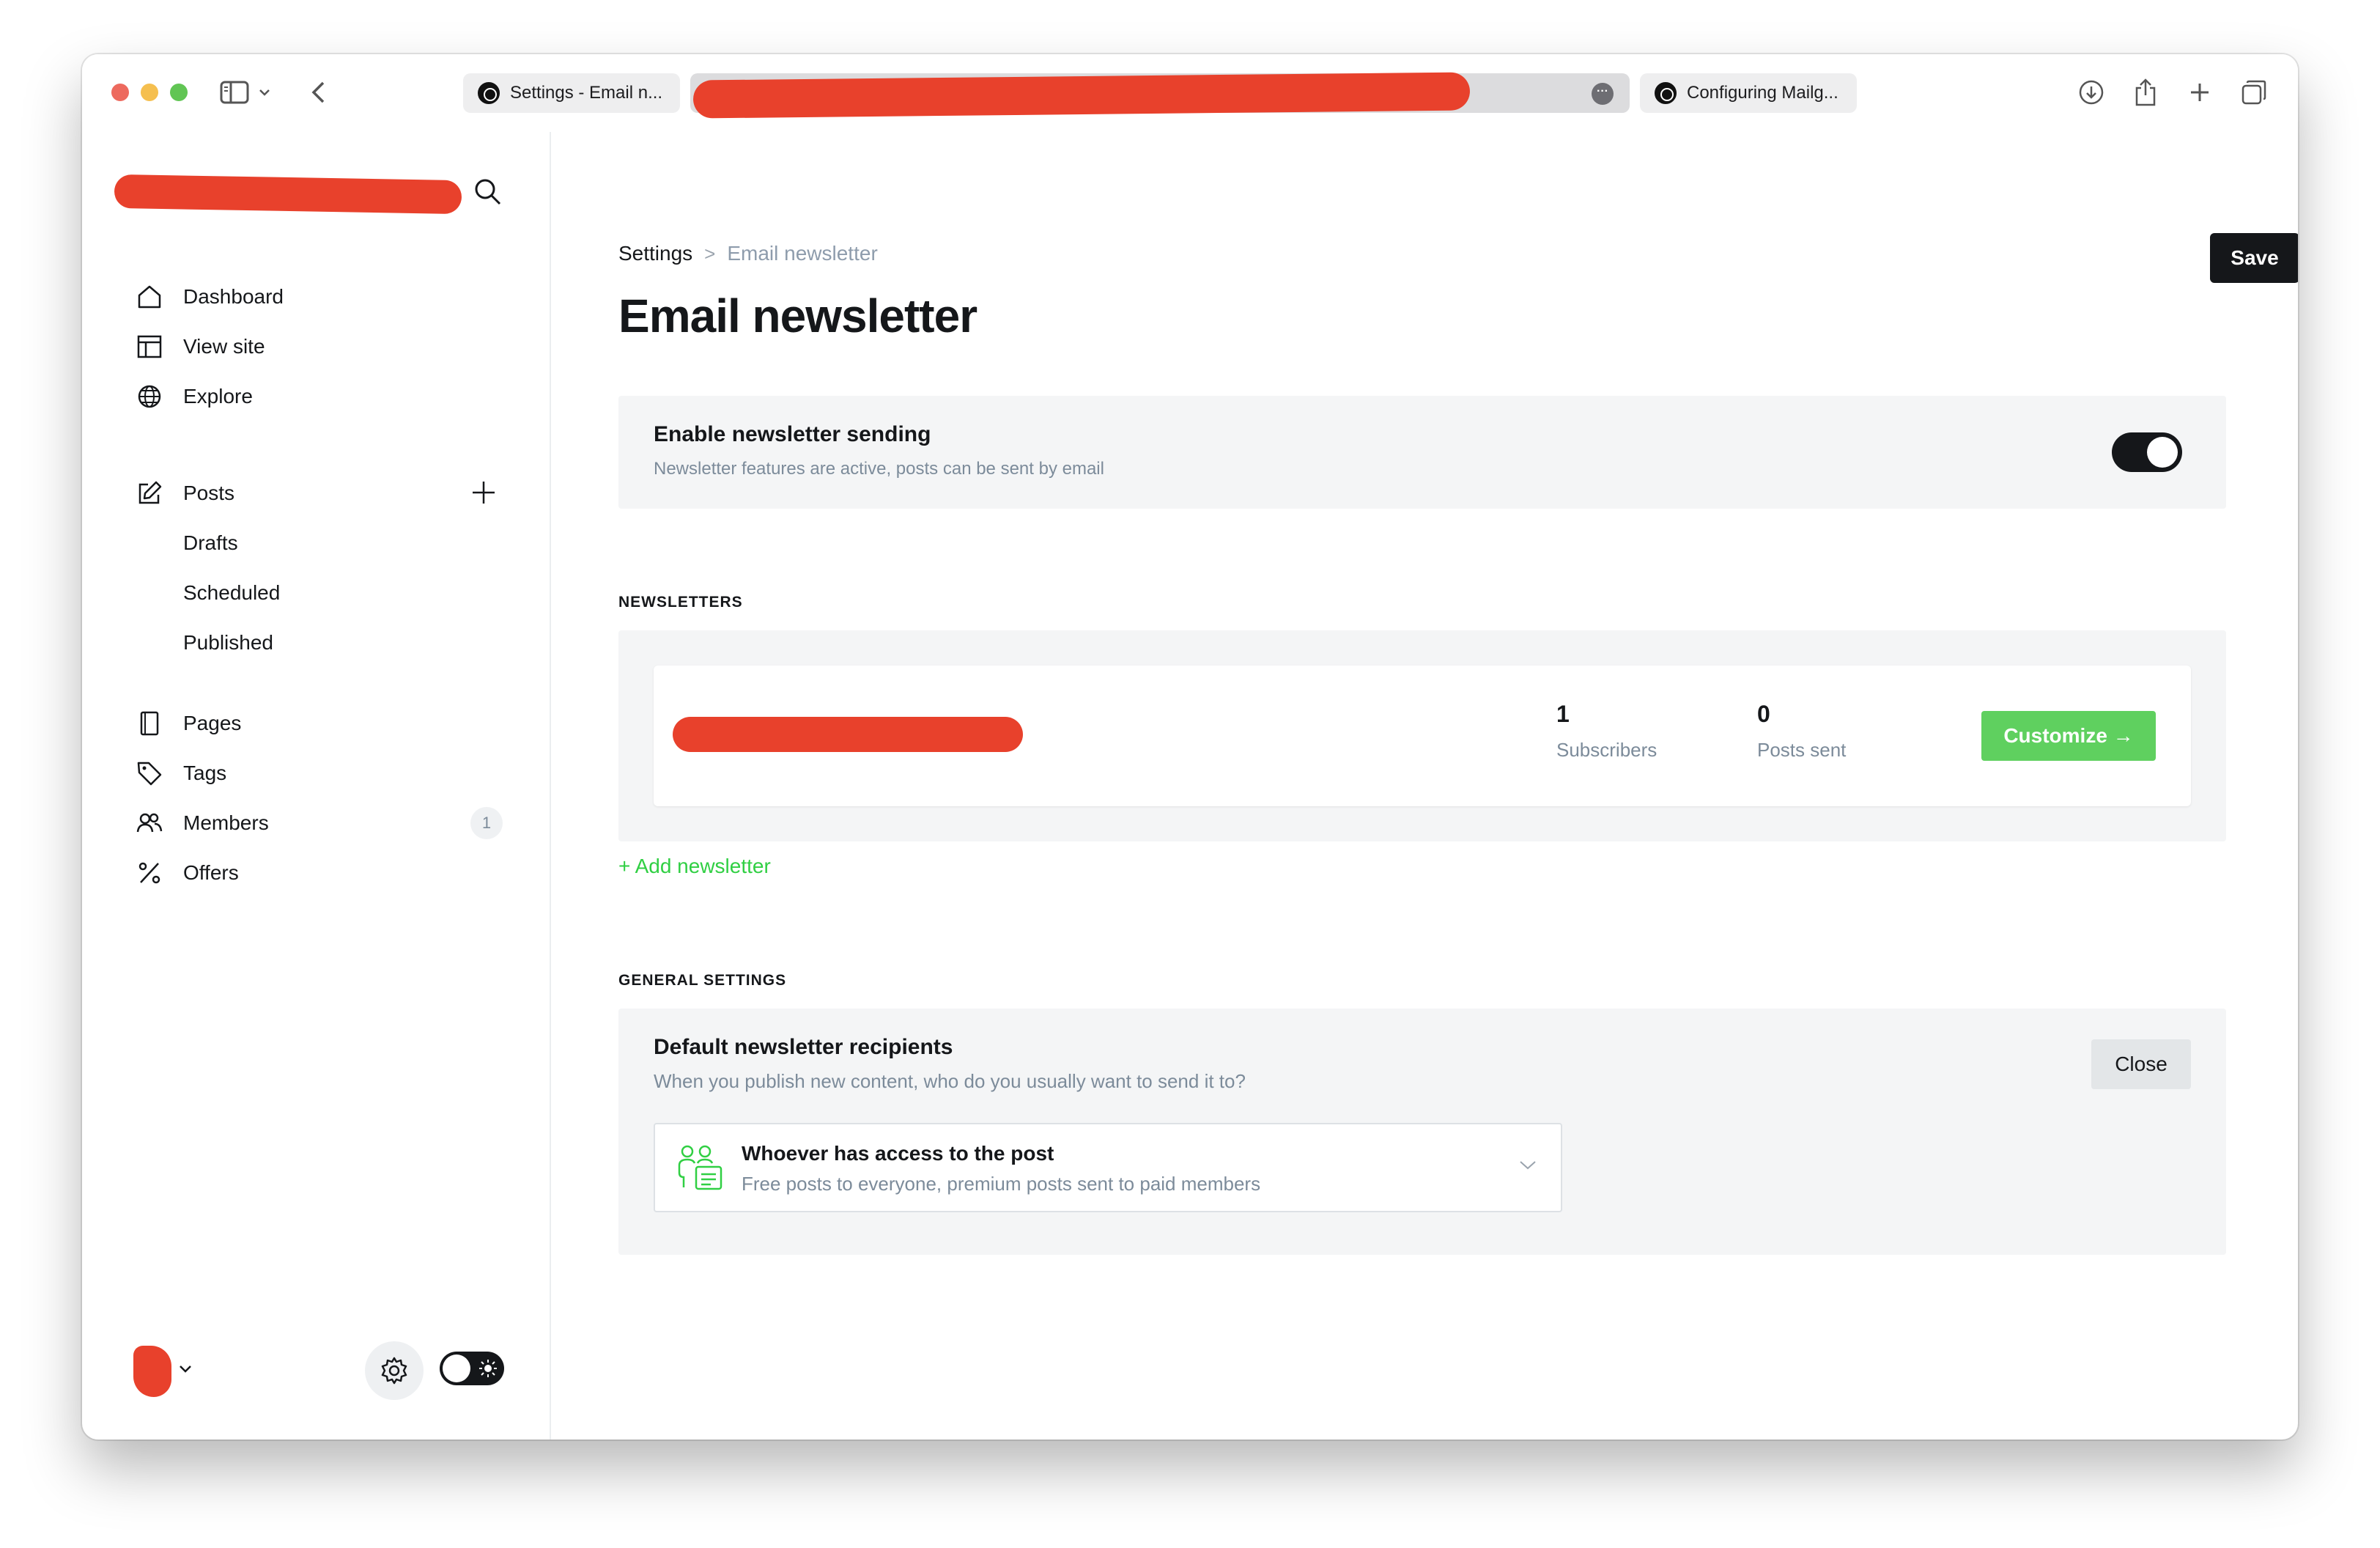 The width and height of the screenshot is (2380, 1548). What do you see at coordinates (318, 92) in the screenshot?
I see `back-arrow-icon` at bounding box center [318, 92].